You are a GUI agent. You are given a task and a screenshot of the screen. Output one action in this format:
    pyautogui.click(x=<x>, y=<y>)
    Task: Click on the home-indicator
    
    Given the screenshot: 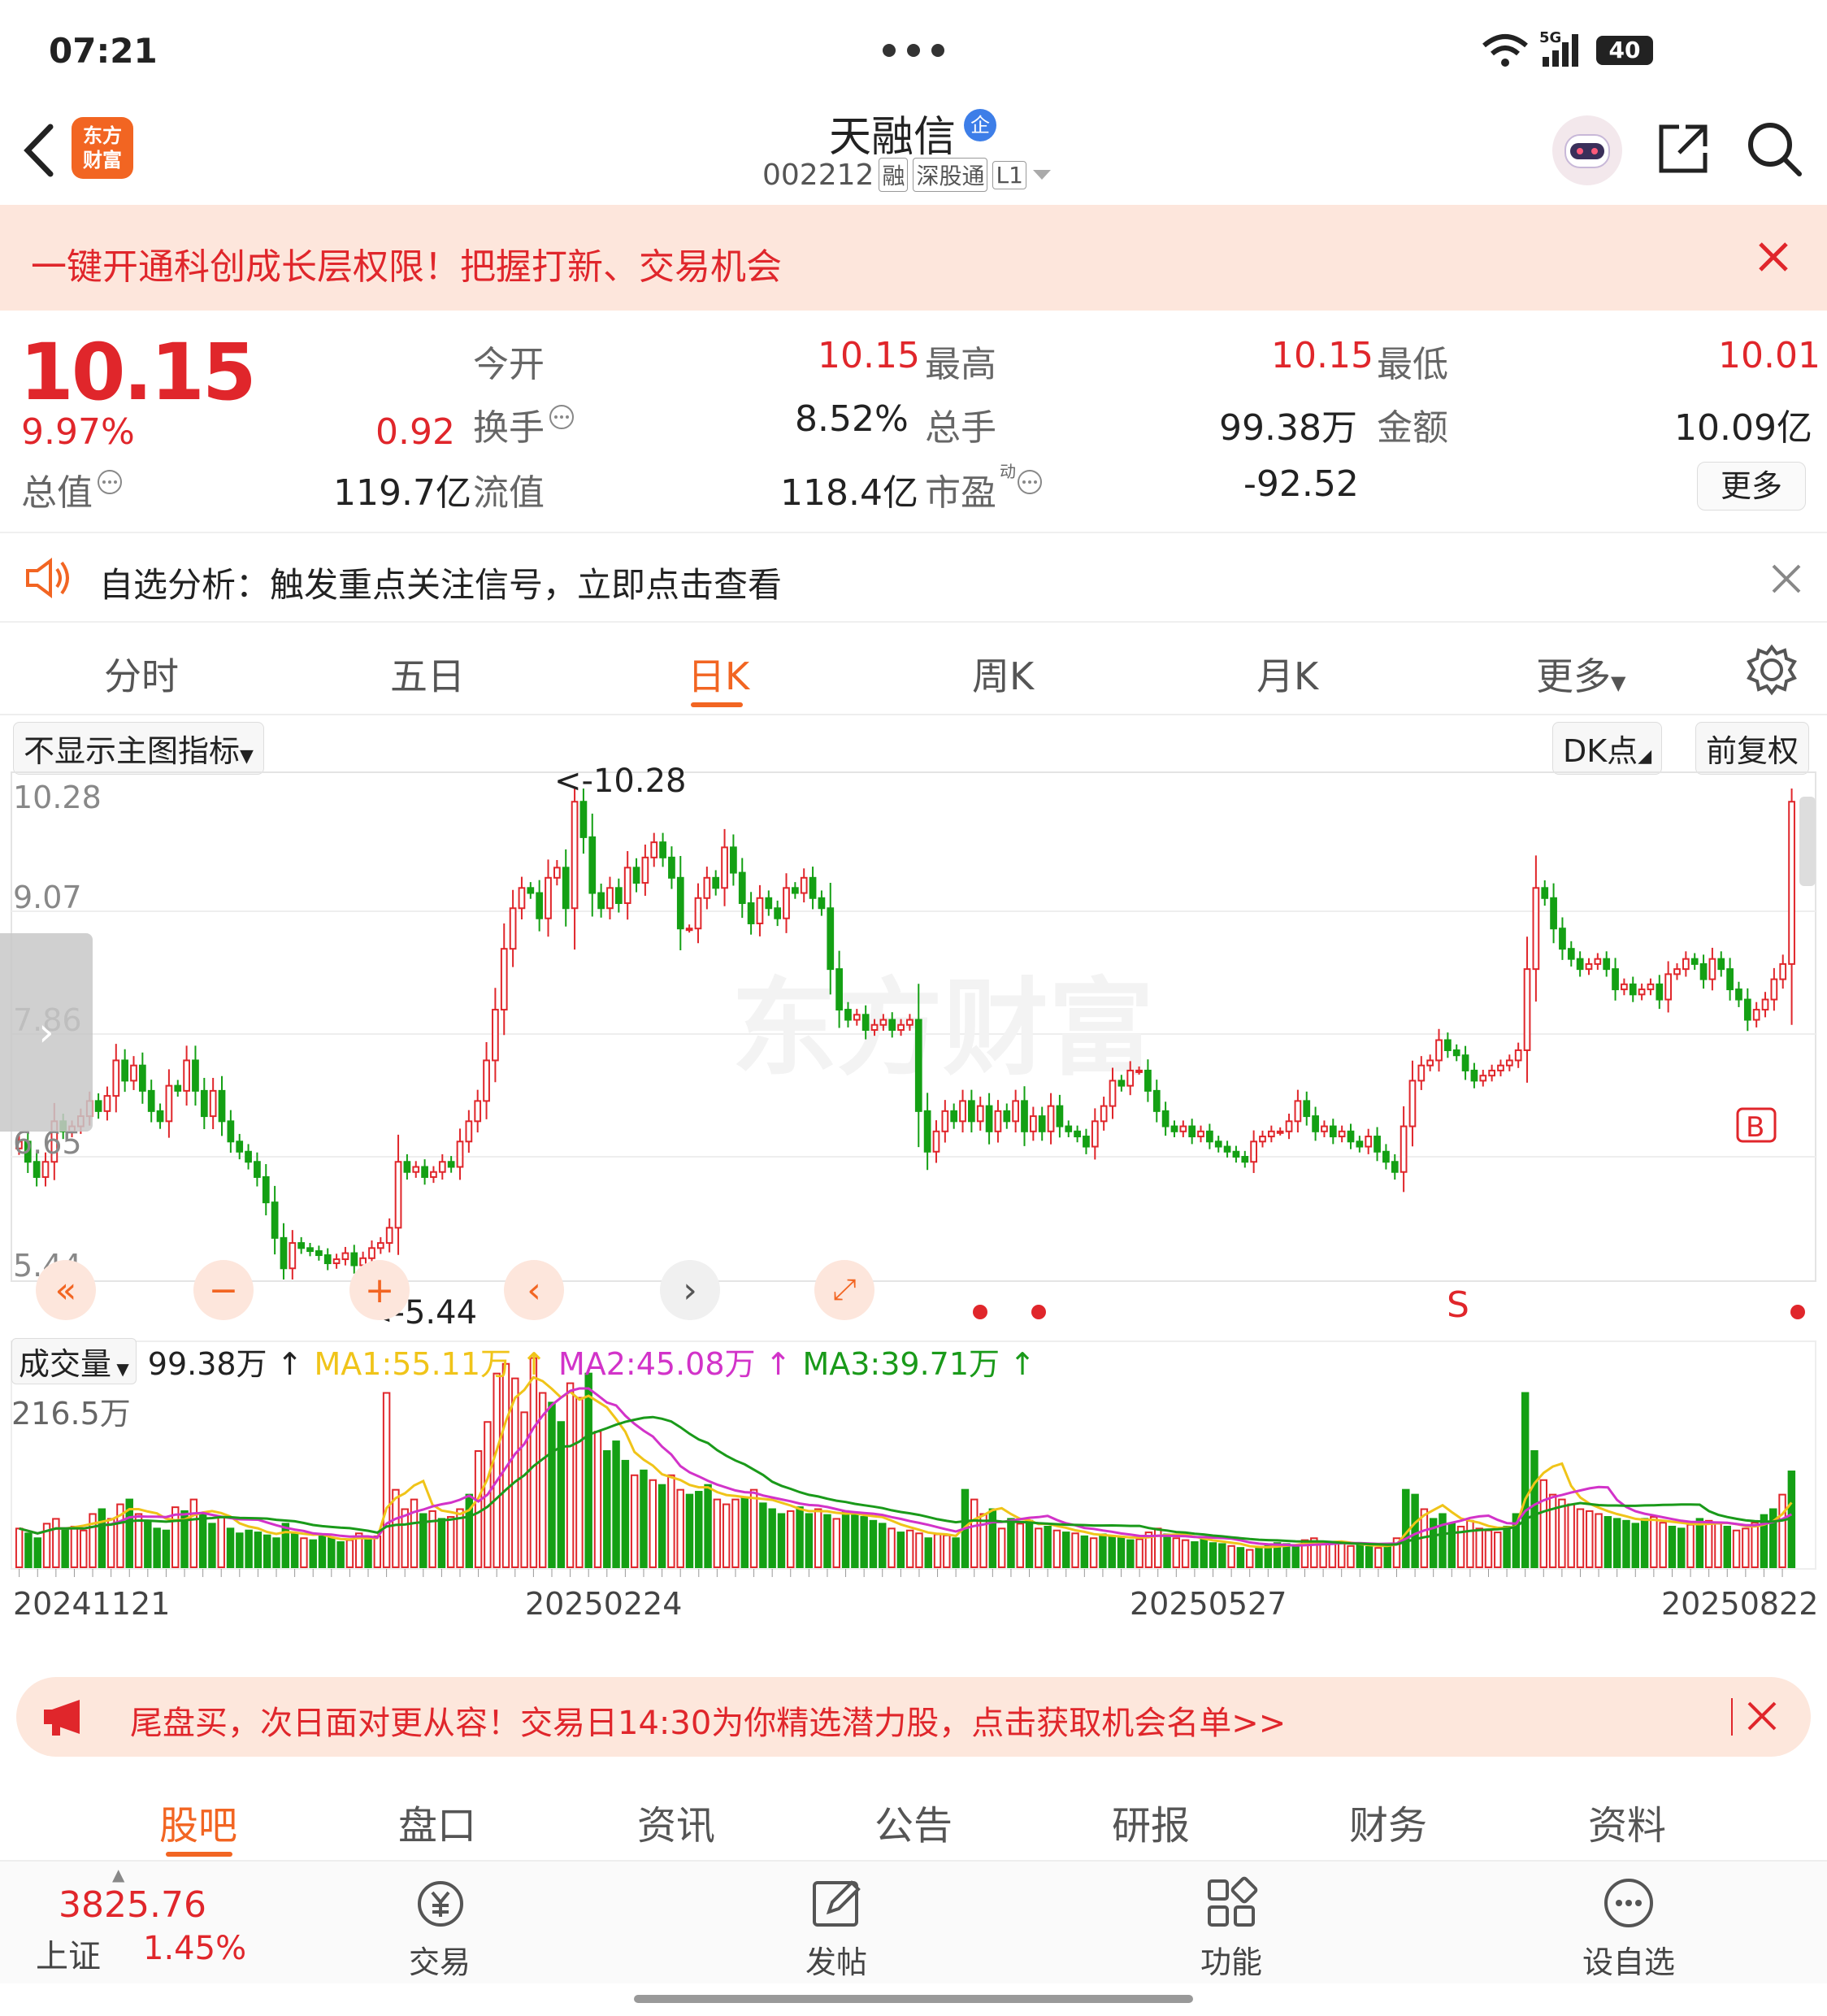 What is the action you would take?
    pyautogui.click(x=913, y=1999)
    